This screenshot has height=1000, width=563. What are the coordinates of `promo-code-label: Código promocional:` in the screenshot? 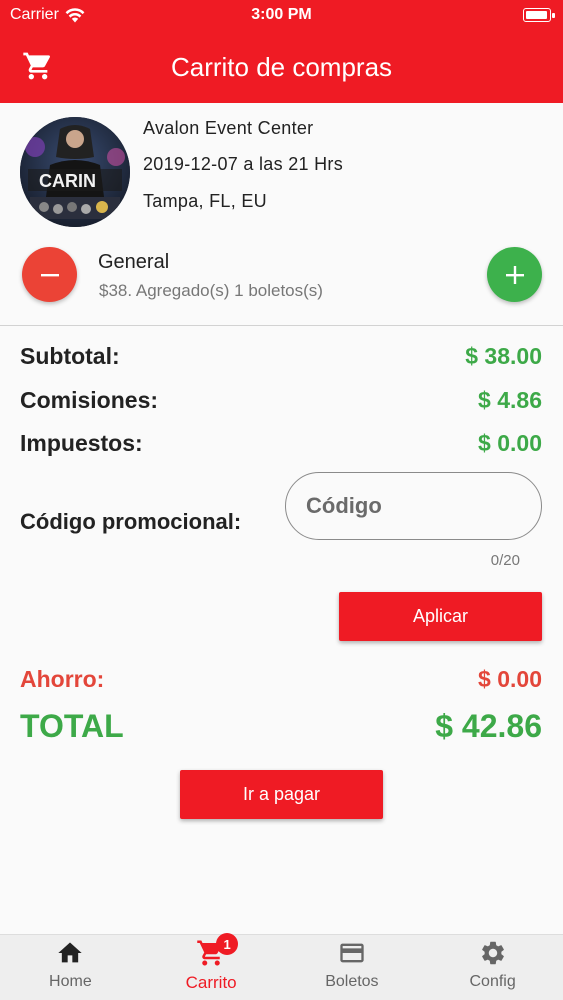 It's located at (131, 521).